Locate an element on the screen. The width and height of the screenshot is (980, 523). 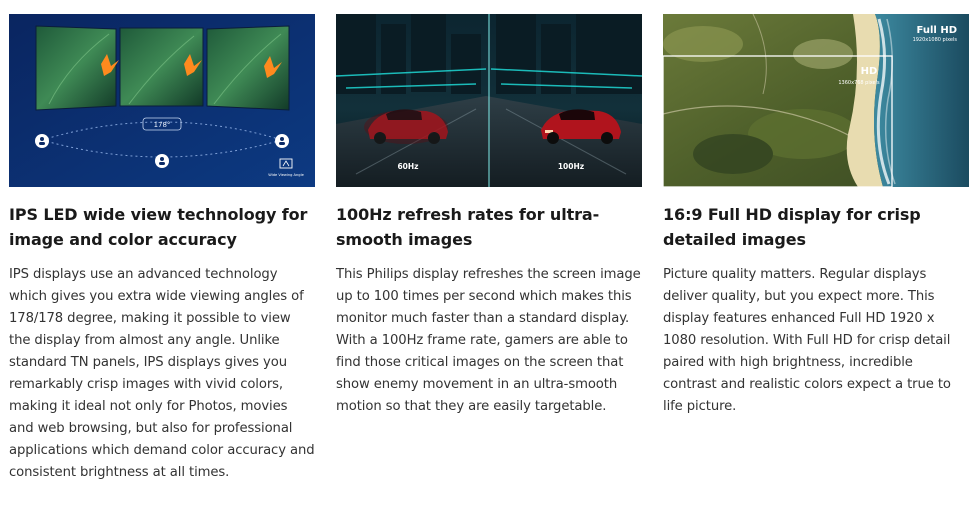
hd-resolution-label: 1360x768 pixels is located at coordinates (859, 83).